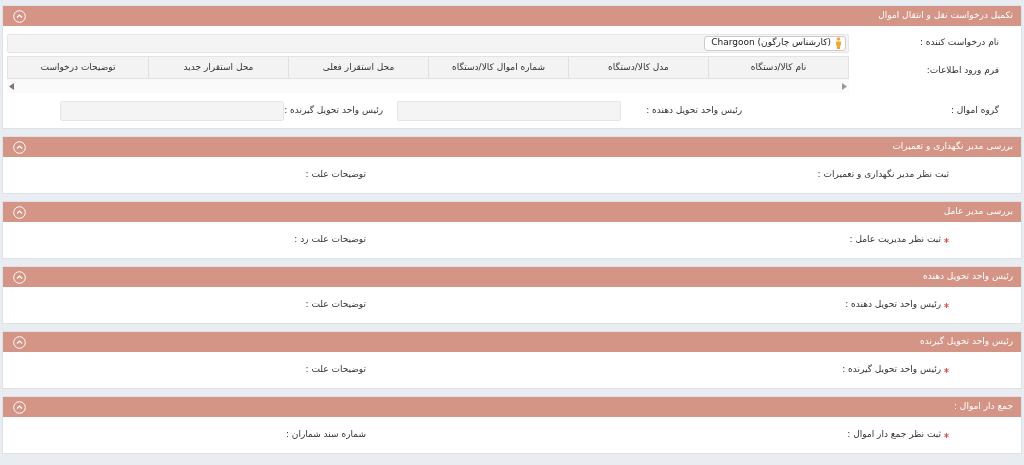  Describe the element at coordinates (966, 342) in the screenshot. I see `section-title: رئیس واحد تحویل گیرنده` at that location.